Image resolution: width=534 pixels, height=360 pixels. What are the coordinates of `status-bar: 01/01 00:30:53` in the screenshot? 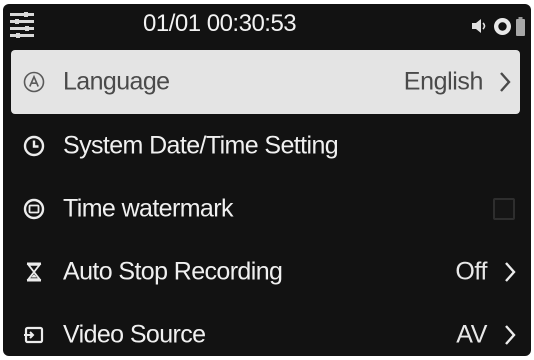 It's located at (267, 26).